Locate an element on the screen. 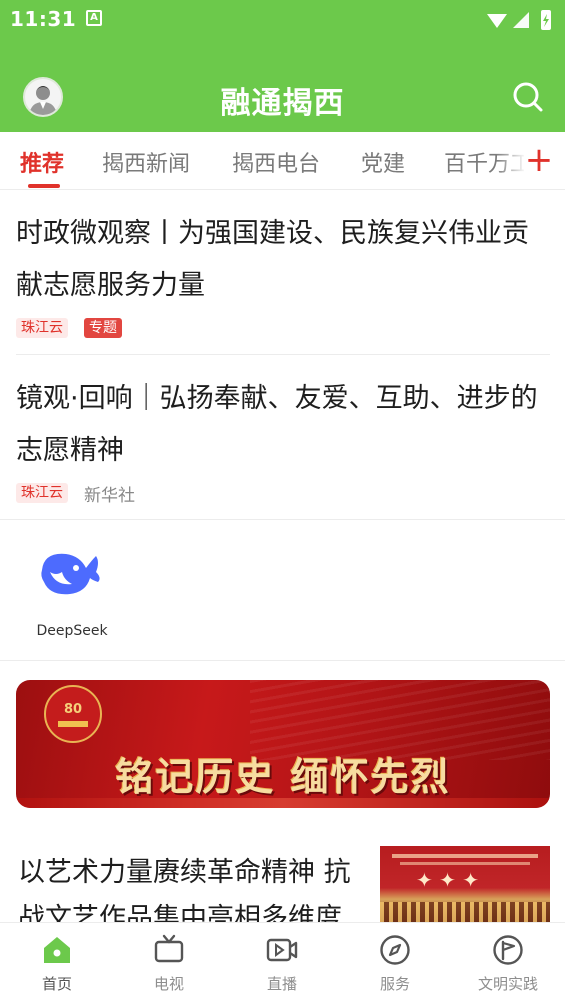  status-icons is located at coordinates (519, 20).